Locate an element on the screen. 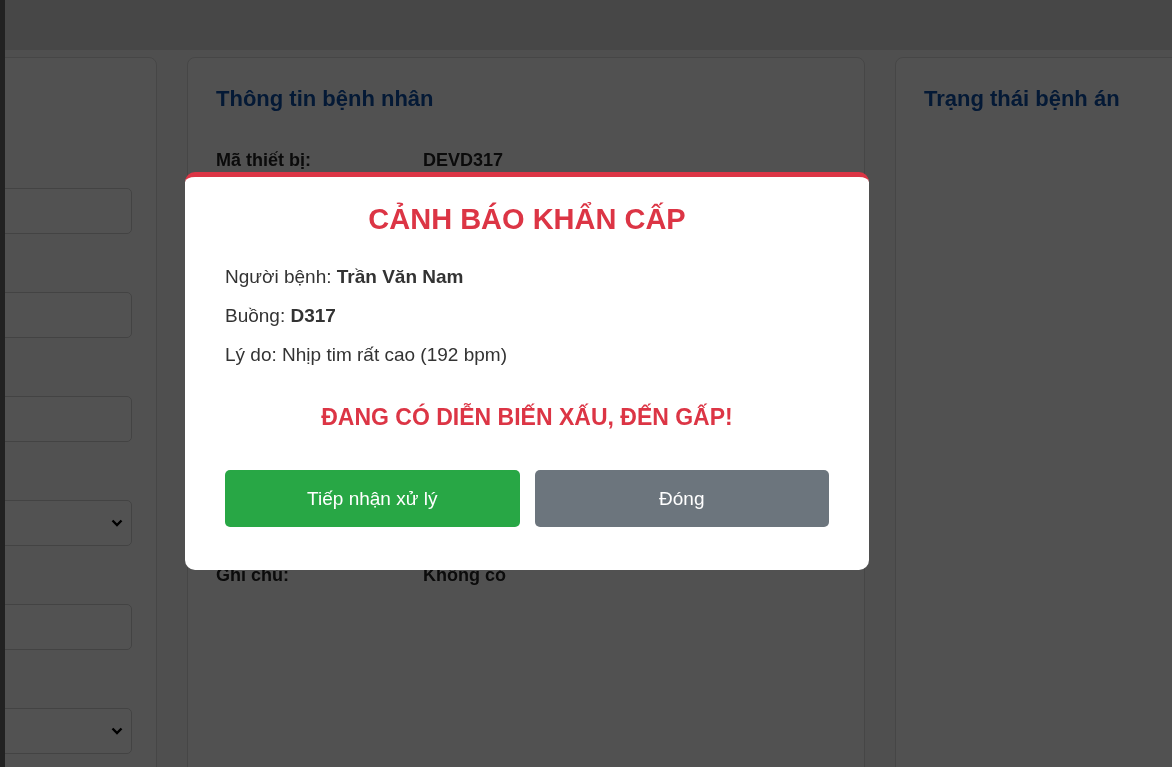  card-title: Trạng thái bệnh án is located at coordinates (1022, 99).